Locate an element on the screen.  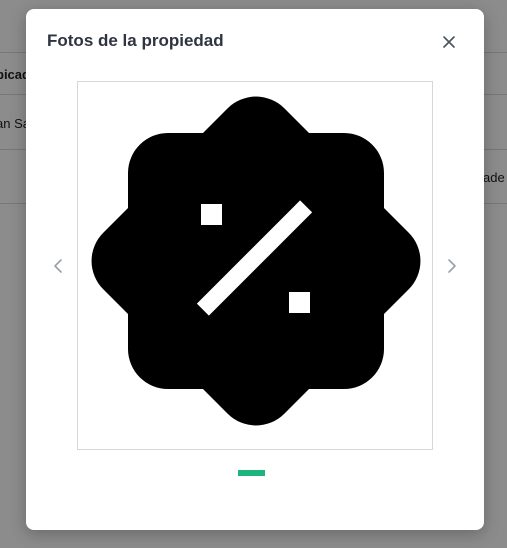
next-photo-button is located at coordinates (452, 266).